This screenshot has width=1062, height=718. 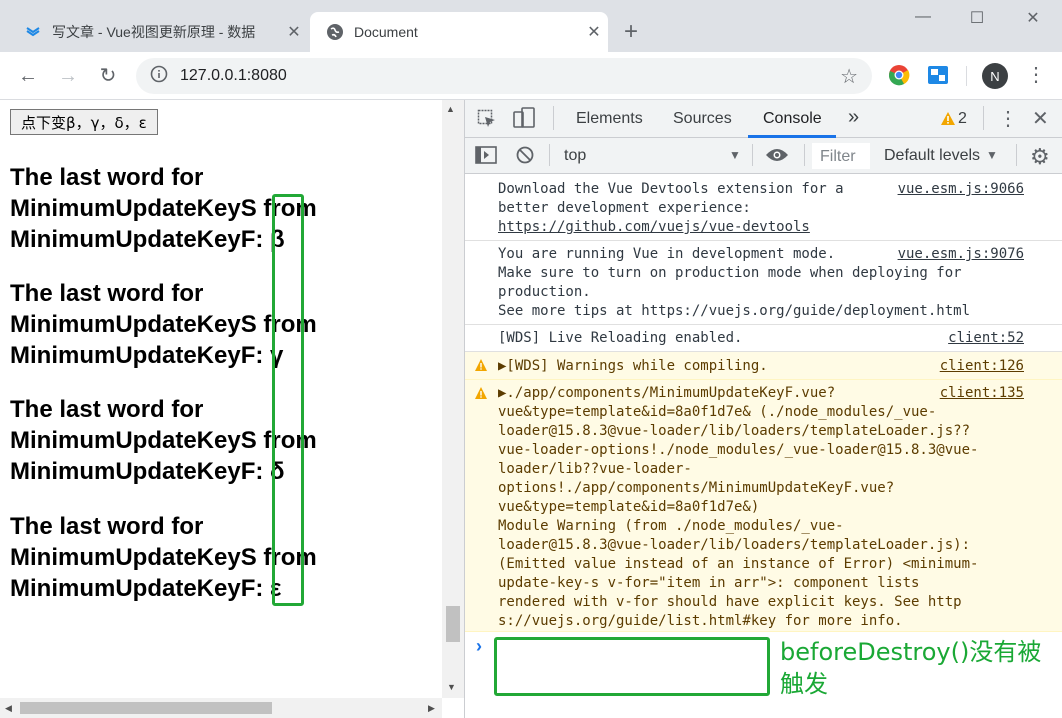 I want to click on inspect-icon, so click(x=487, y=121).